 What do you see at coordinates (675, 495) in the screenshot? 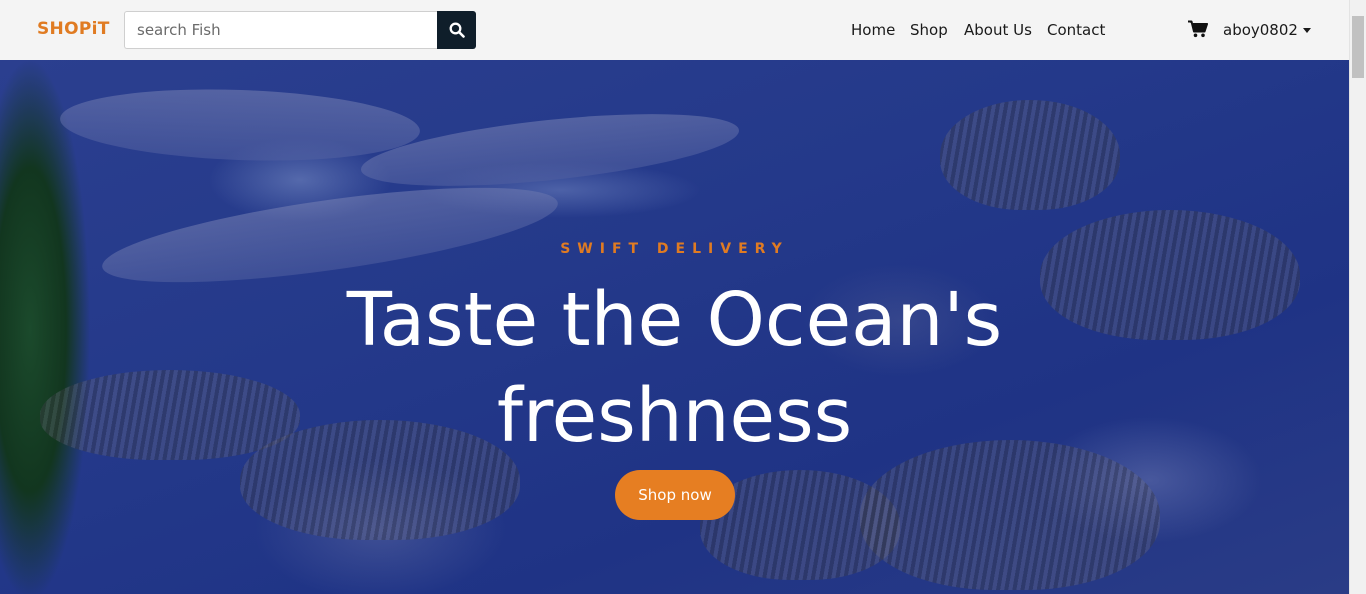
I see `shop-now-button: Shop now` at bounding box center [675, 495].